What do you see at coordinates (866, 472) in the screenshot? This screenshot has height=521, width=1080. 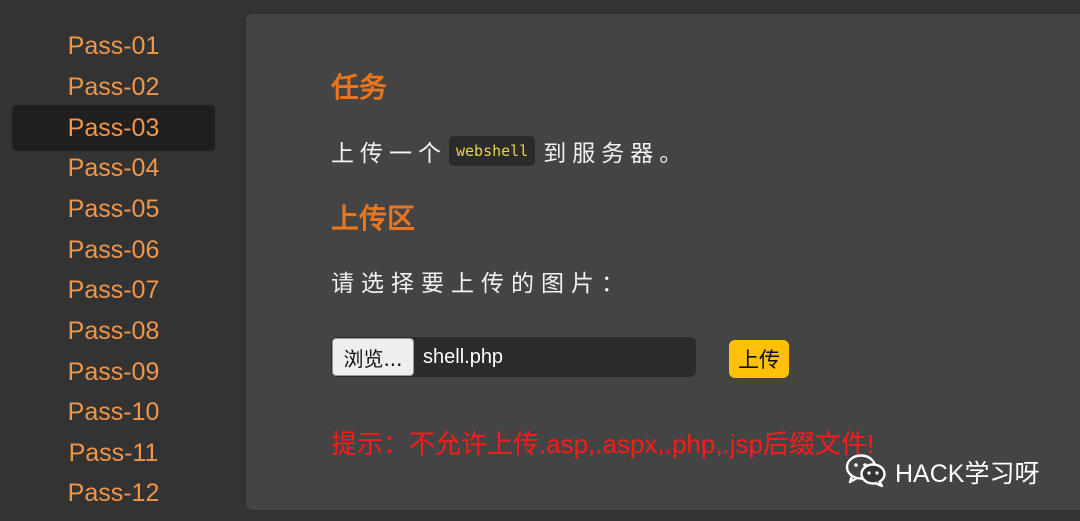 I see `wechat-icon` at bounding box center [866, 472].